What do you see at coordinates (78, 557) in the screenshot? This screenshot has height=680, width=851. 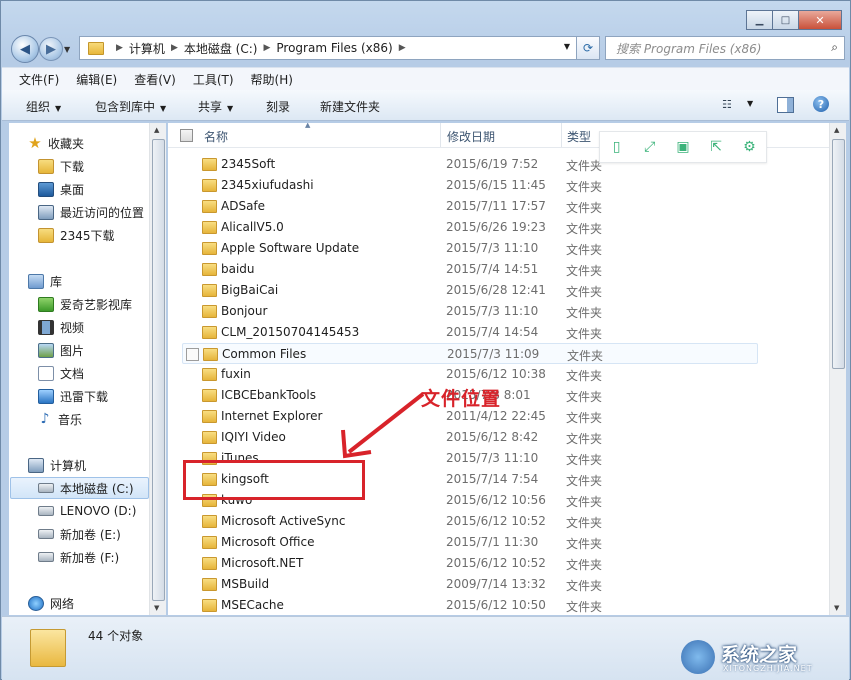 I see `sidebar-item-drive-f: 新加卷 (F:)` at bounding box center [78, 557].